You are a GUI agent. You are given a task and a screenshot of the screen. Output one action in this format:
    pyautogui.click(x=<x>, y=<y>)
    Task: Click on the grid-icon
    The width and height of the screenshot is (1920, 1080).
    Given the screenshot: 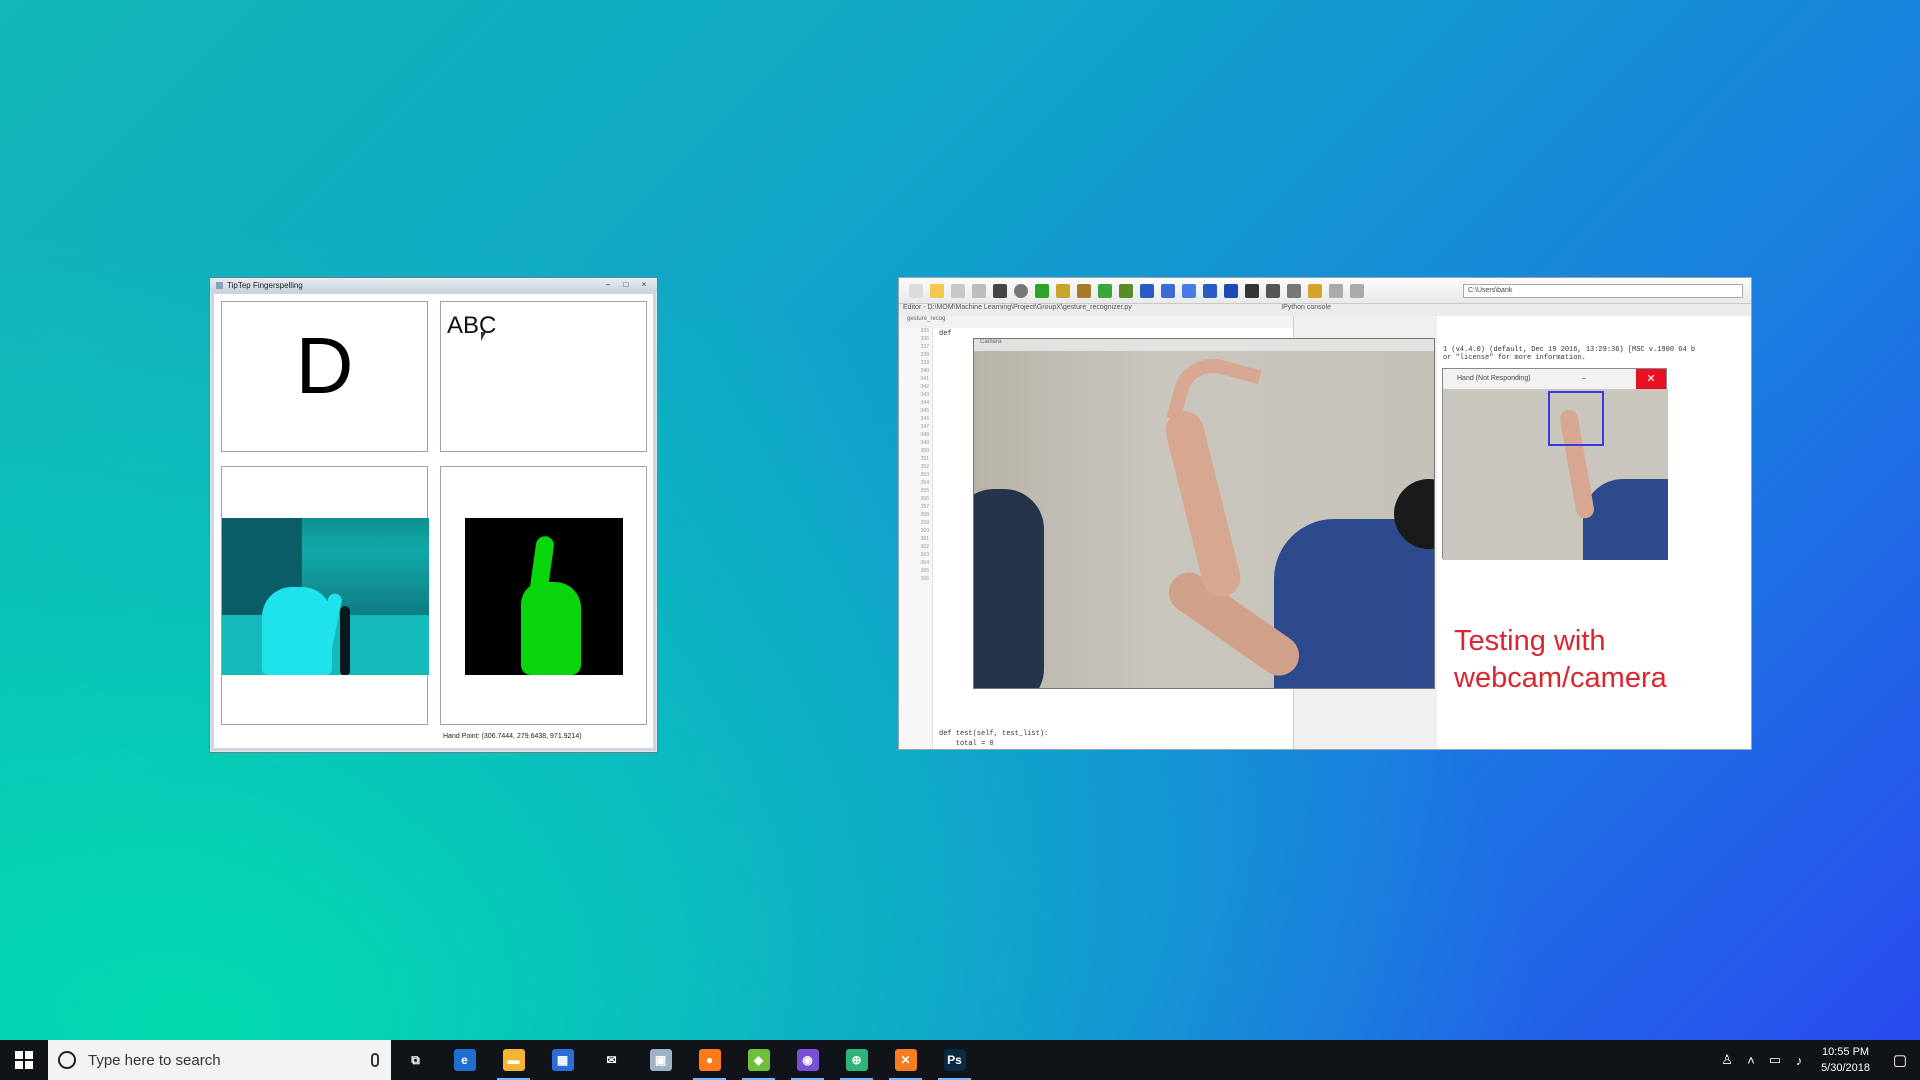 What is the action you would take?
    pyautogui.click(x=1000, y=290)
    